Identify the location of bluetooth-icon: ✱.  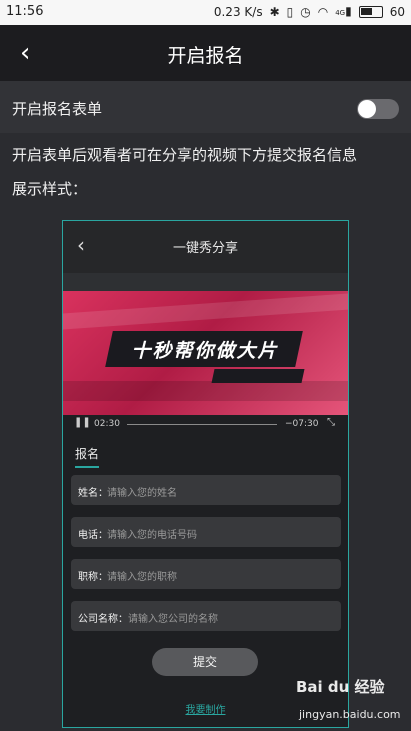
(274, 12).